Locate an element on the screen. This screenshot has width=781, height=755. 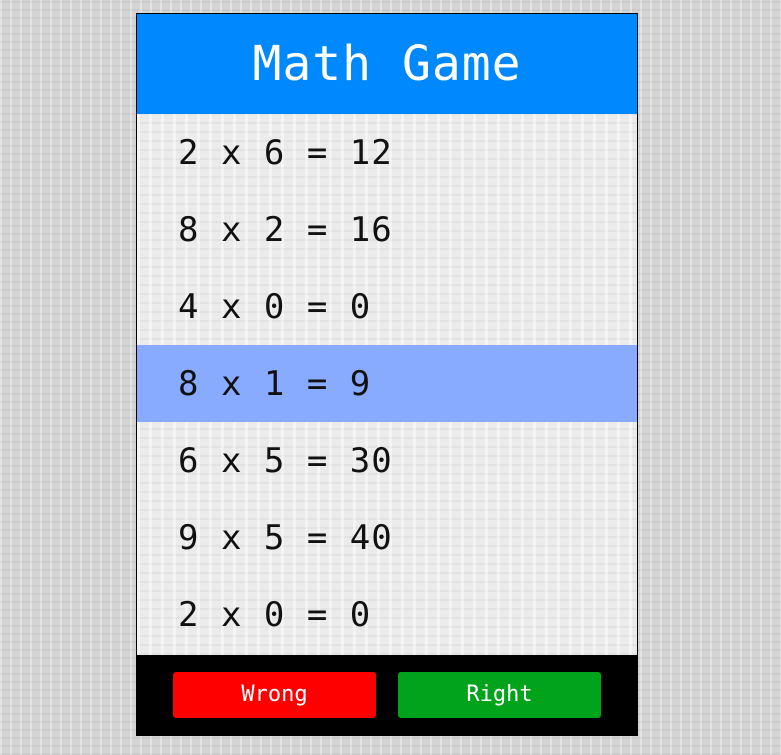
problem-text: 2 x 0 = 0 is located at coordinates (275, 614).